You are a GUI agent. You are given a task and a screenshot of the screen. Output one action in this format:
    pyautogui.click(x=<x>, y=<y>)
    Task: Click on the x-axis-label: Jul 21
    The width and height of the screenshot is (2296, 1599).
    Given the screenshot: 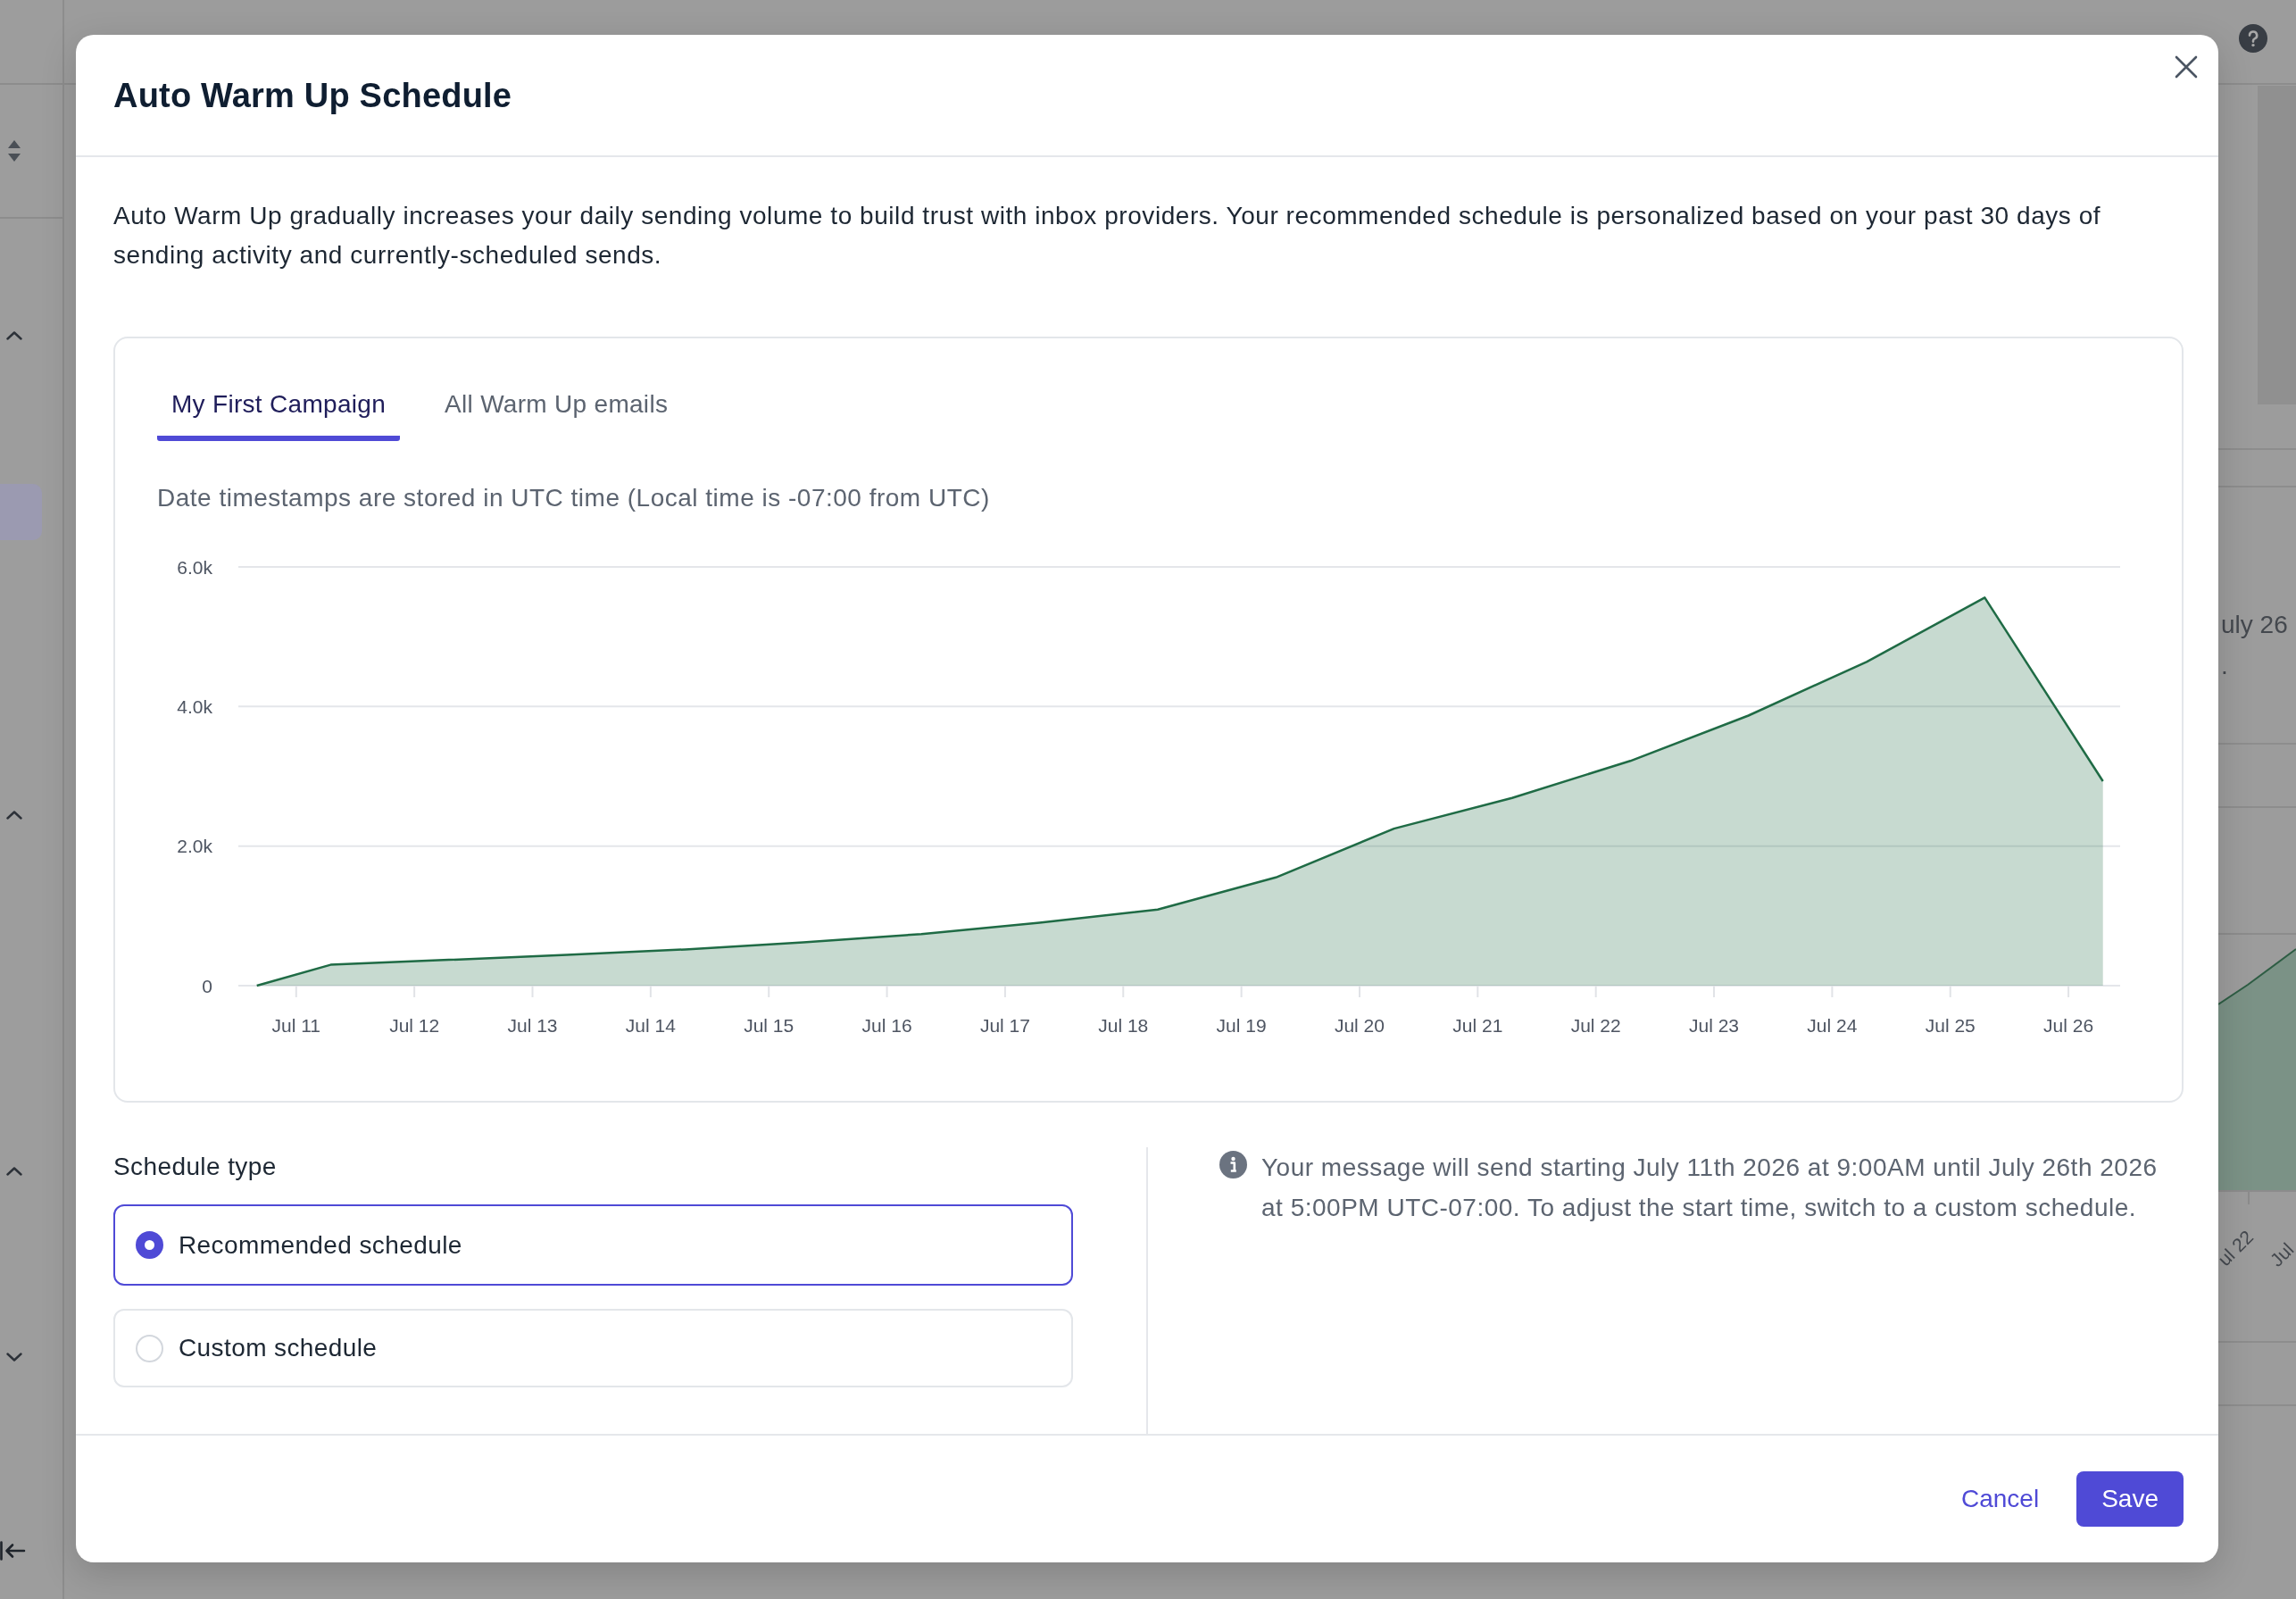 What is the action you would take?
    pyautogui.click(x=1477, y=1025)
    